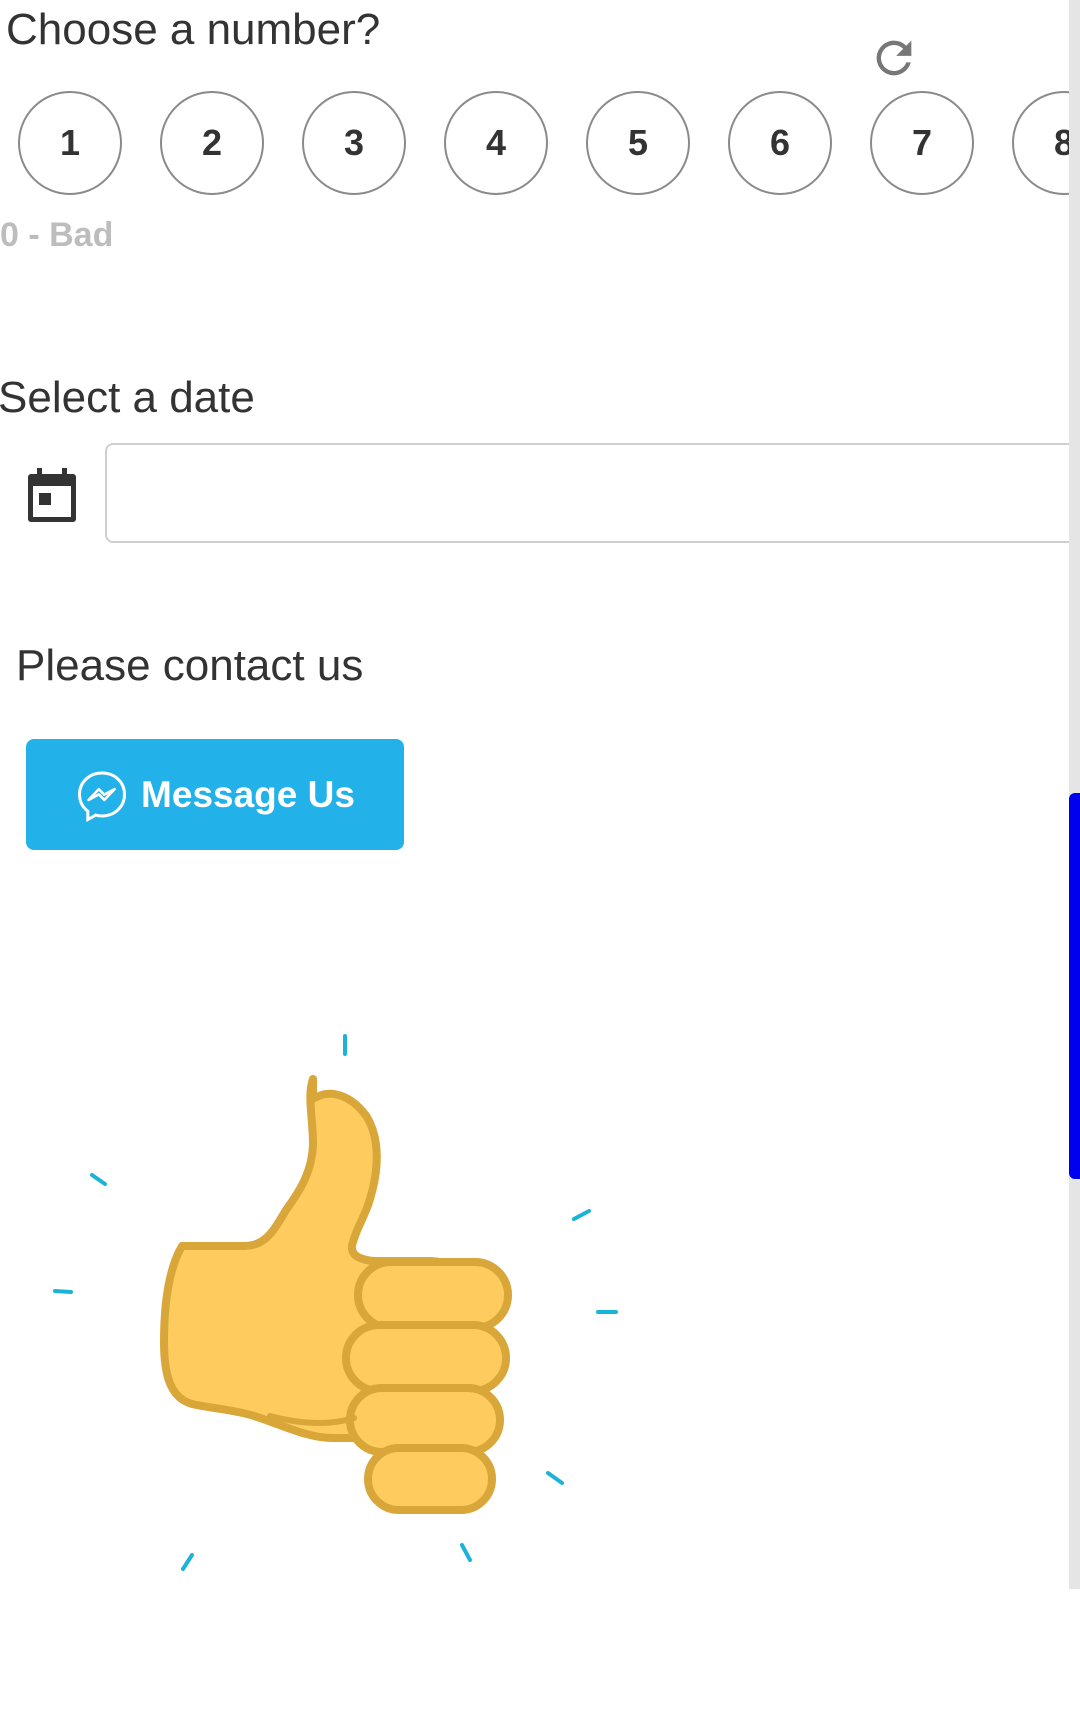 The height and width of the screenshot is (1731, 1080). I want to click on scale-low-label: 0 - Bad, so click(57, 235).